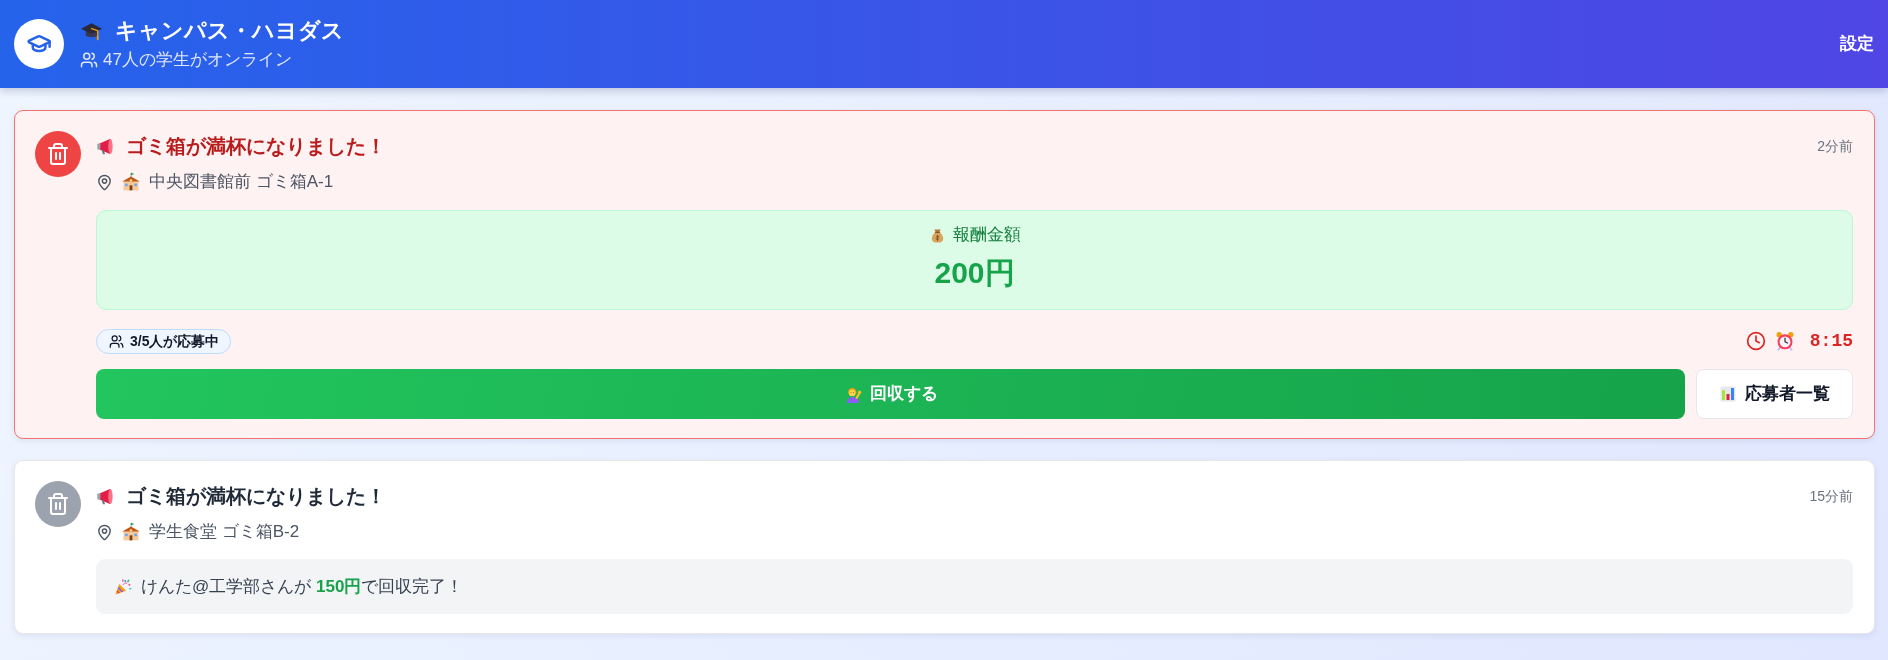 The width and height of the screenshot is (1888, 660). What do you see at coordinates (986, 235) in the screenshot?
I see `reward-label: 報酬金額` at bounding box center [986, 235].